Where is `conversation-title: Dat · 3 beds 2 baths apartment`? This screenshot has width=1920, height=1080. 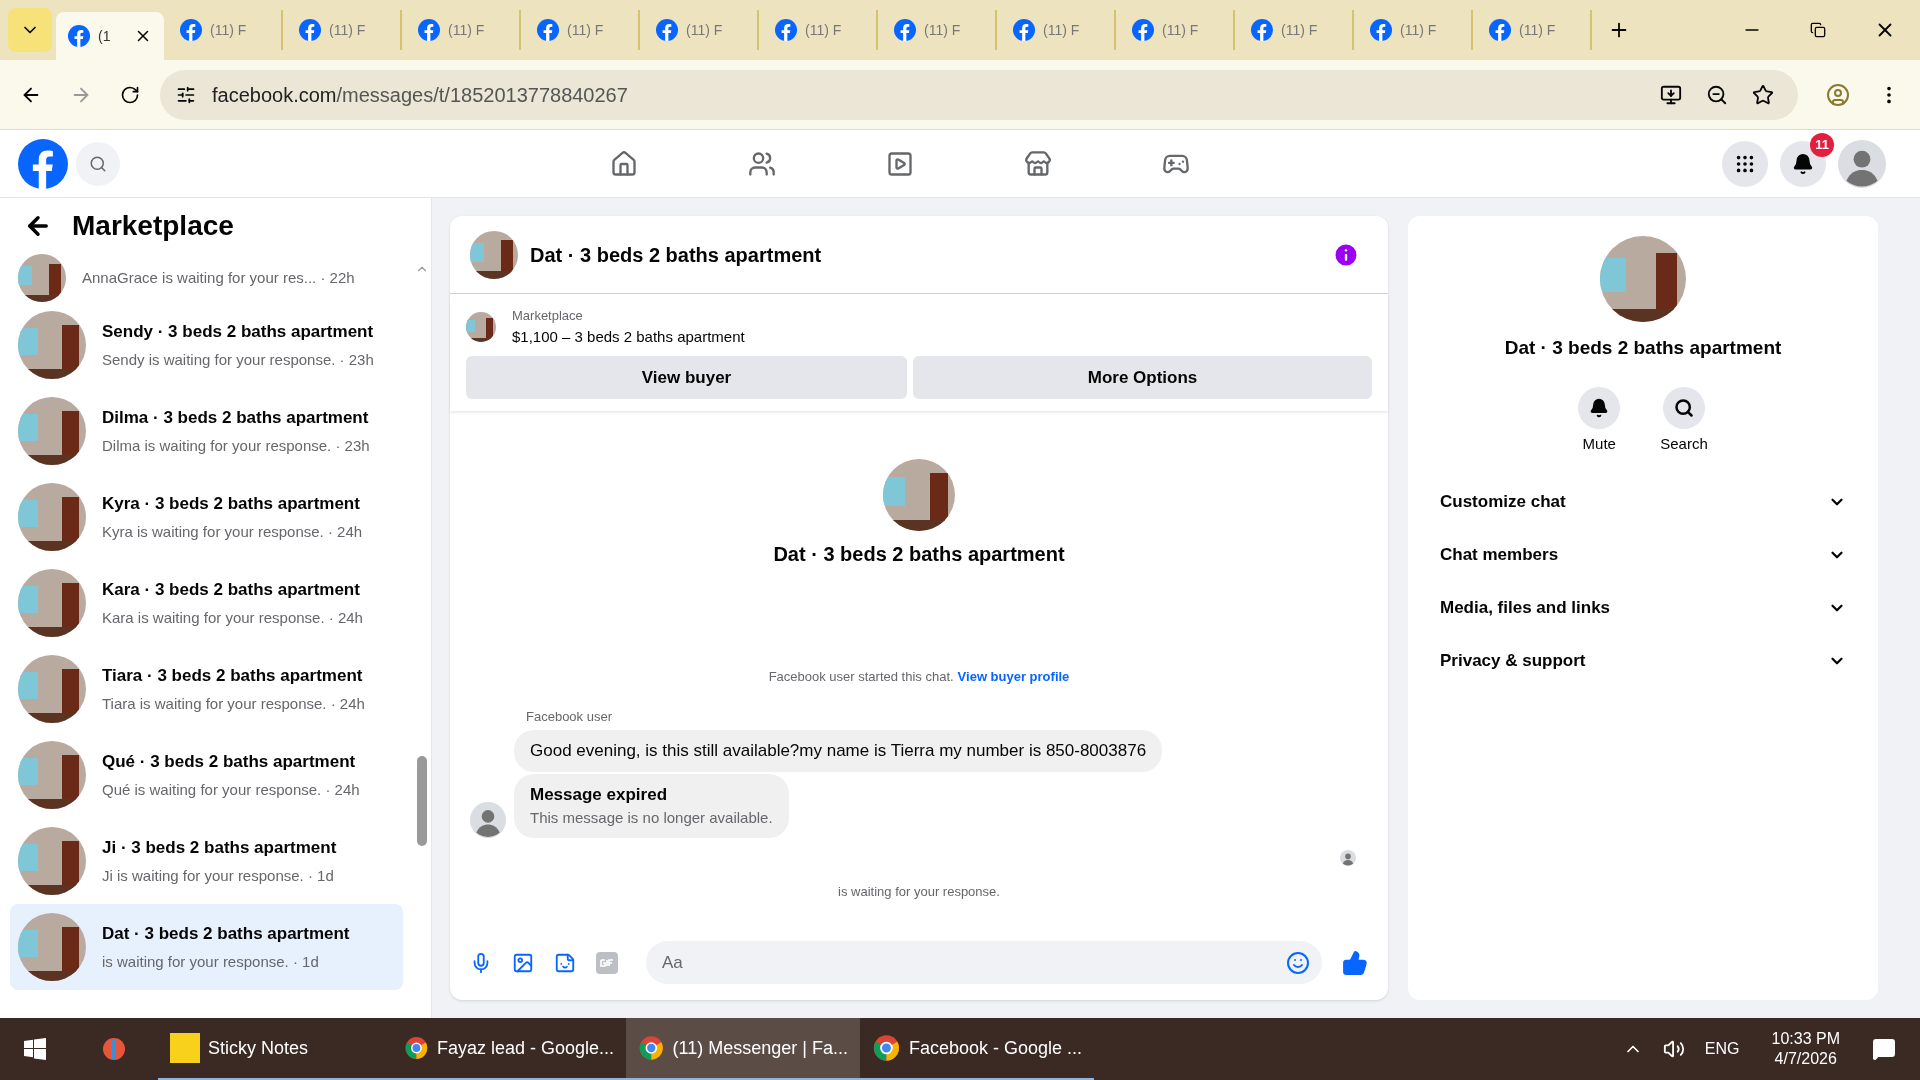
conversation-title: Dat · 3 beds 2 baths apartment is located at coordinates (226, 934).